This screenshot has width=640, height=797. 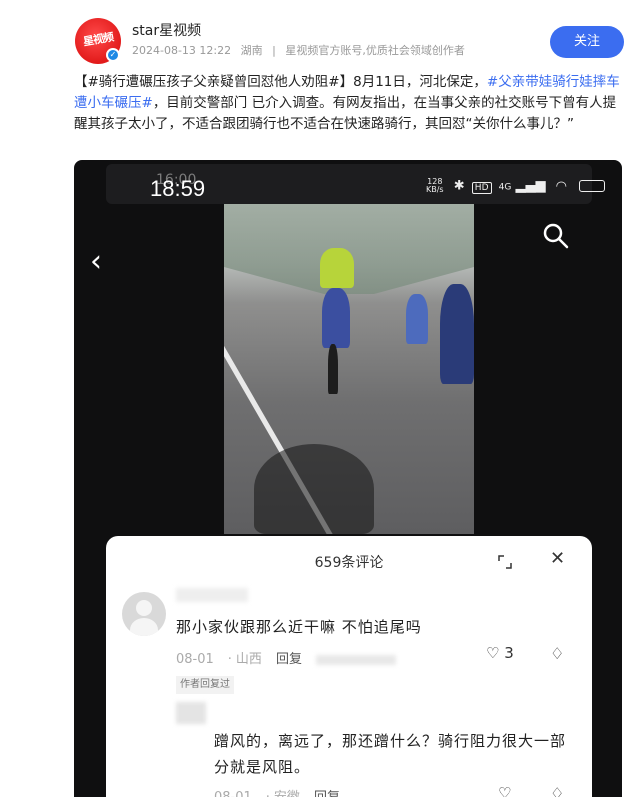 I want to click on commenter-name-blurred, so click(x=212, y=595).